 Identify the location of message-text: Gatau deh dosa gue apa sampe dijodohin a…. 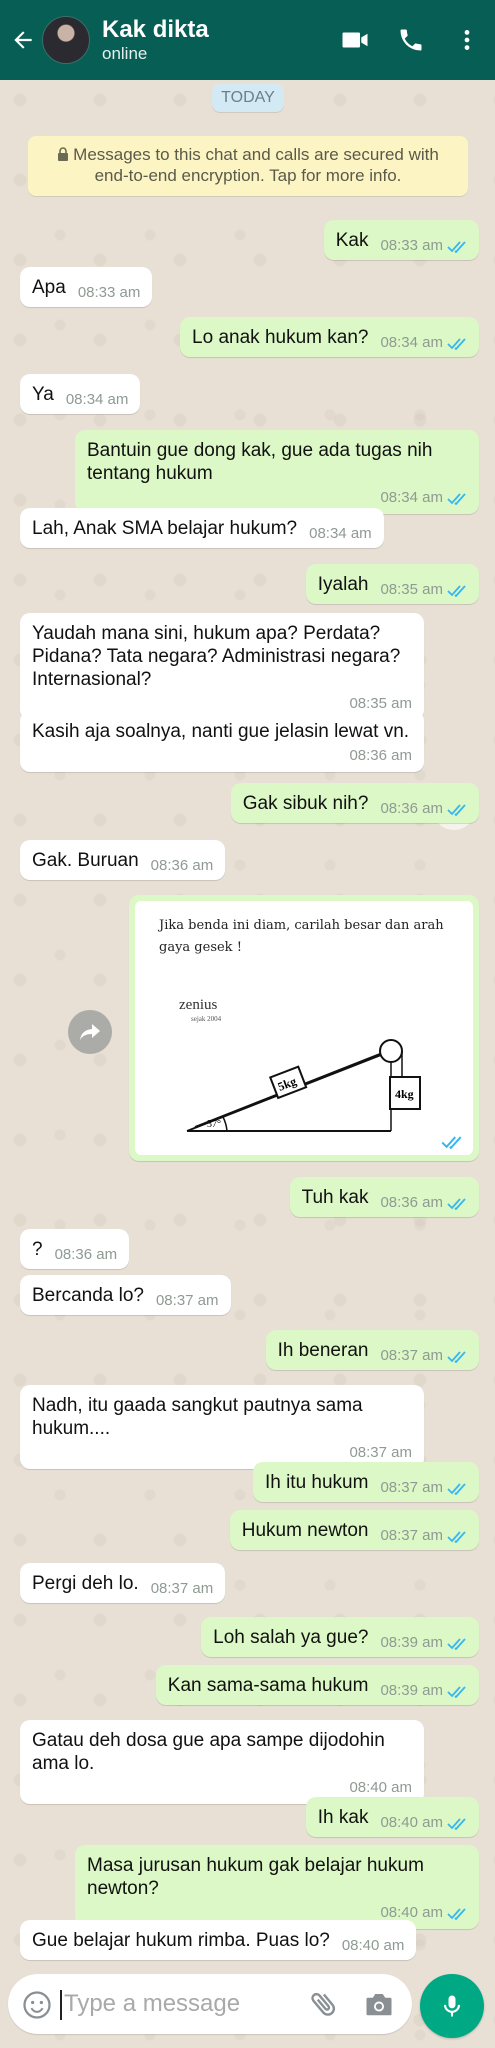
(208, 1752).